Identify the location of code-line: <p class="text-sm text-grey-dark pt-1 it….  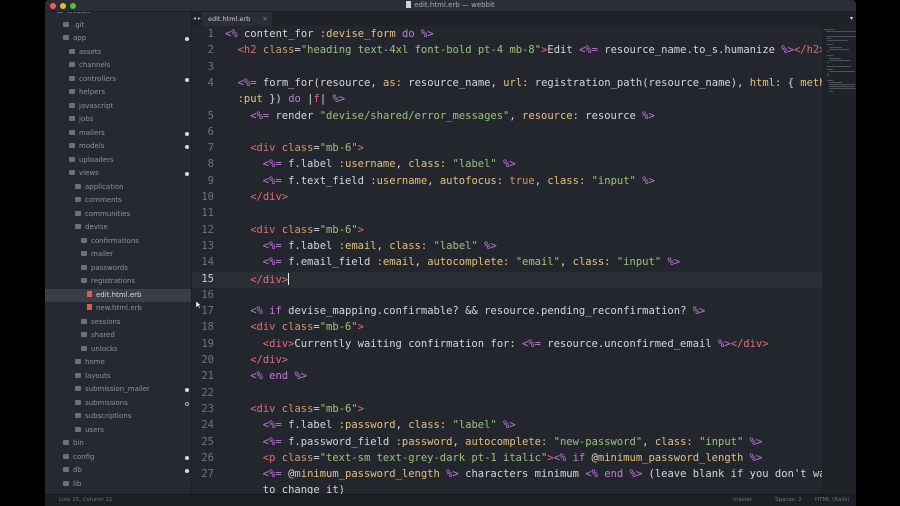
(512, 458).